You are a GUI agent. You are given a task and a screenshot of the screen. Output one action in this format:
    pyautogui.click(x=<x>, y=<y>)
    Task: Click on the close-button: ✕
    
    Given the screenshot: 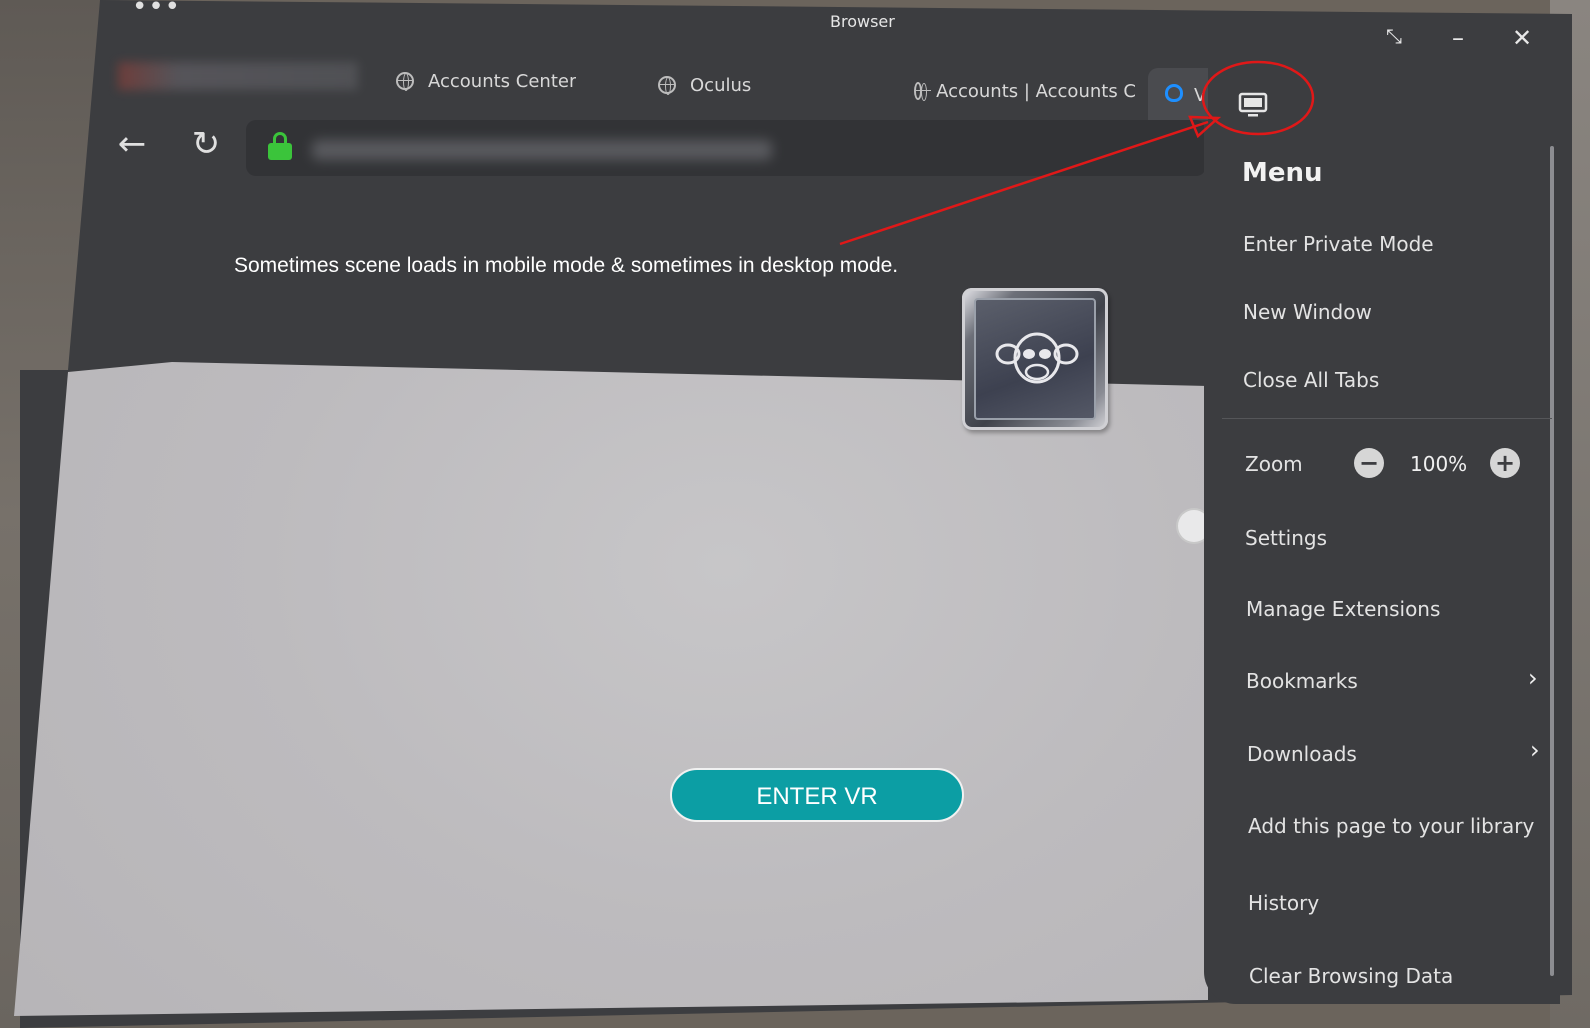 What is the action you would take?
    pyautogui.click(x=1522, y=38)
    